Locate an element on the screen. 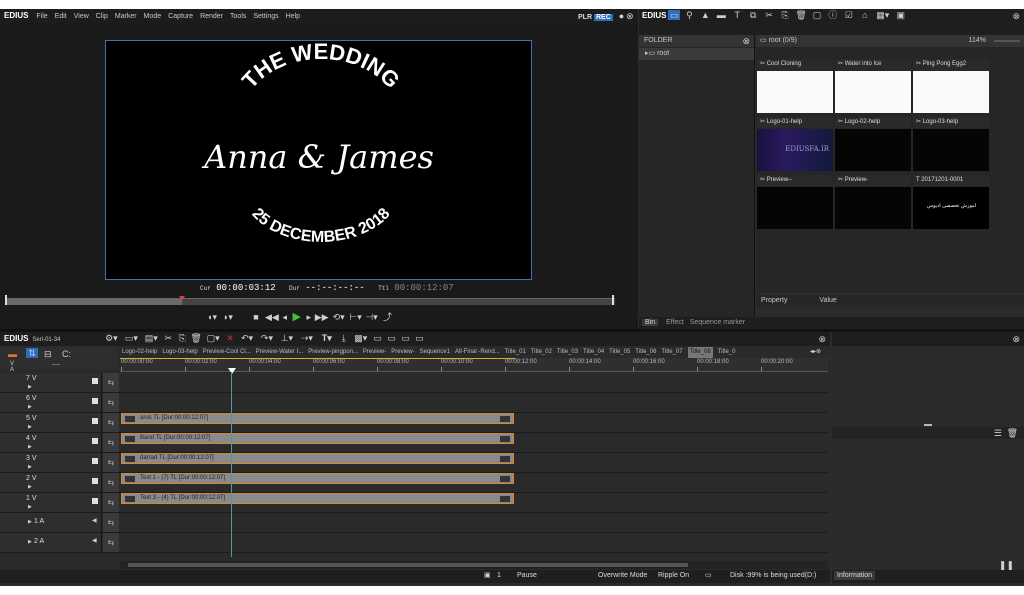  save-icon: ▤▾ is located at coordinates (151, 338).